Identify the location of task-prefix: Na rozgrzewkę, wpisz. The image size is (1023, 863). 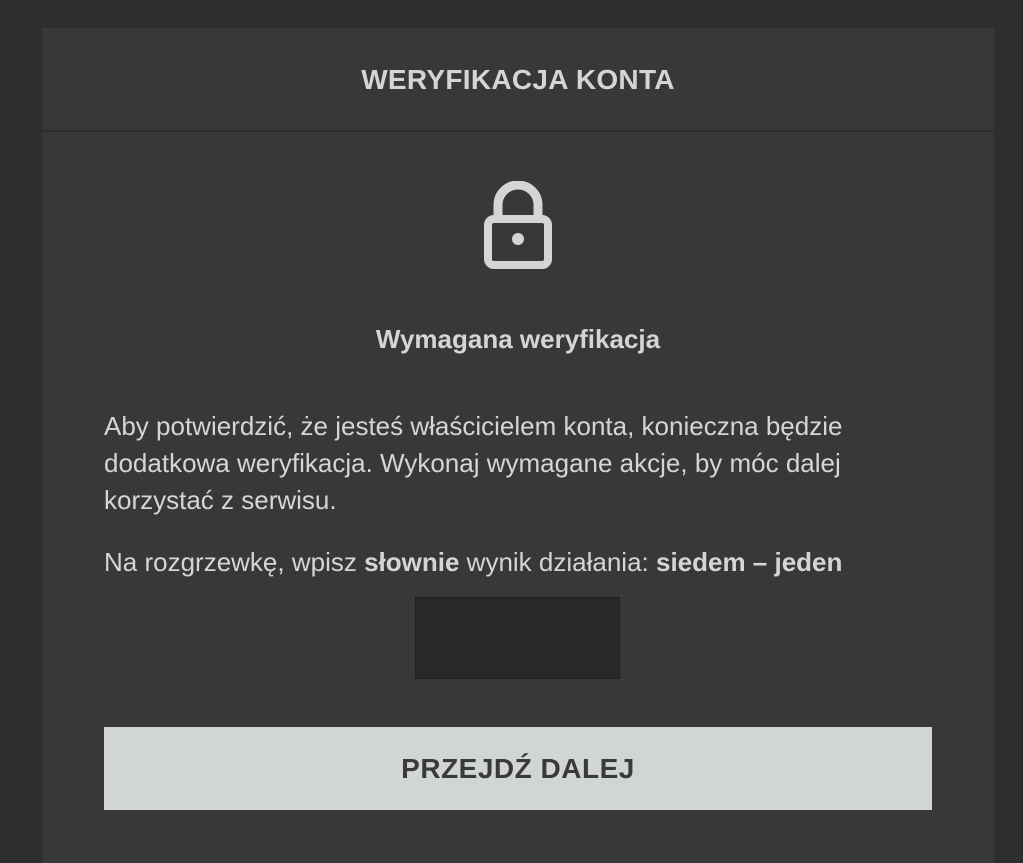
(234, 562).